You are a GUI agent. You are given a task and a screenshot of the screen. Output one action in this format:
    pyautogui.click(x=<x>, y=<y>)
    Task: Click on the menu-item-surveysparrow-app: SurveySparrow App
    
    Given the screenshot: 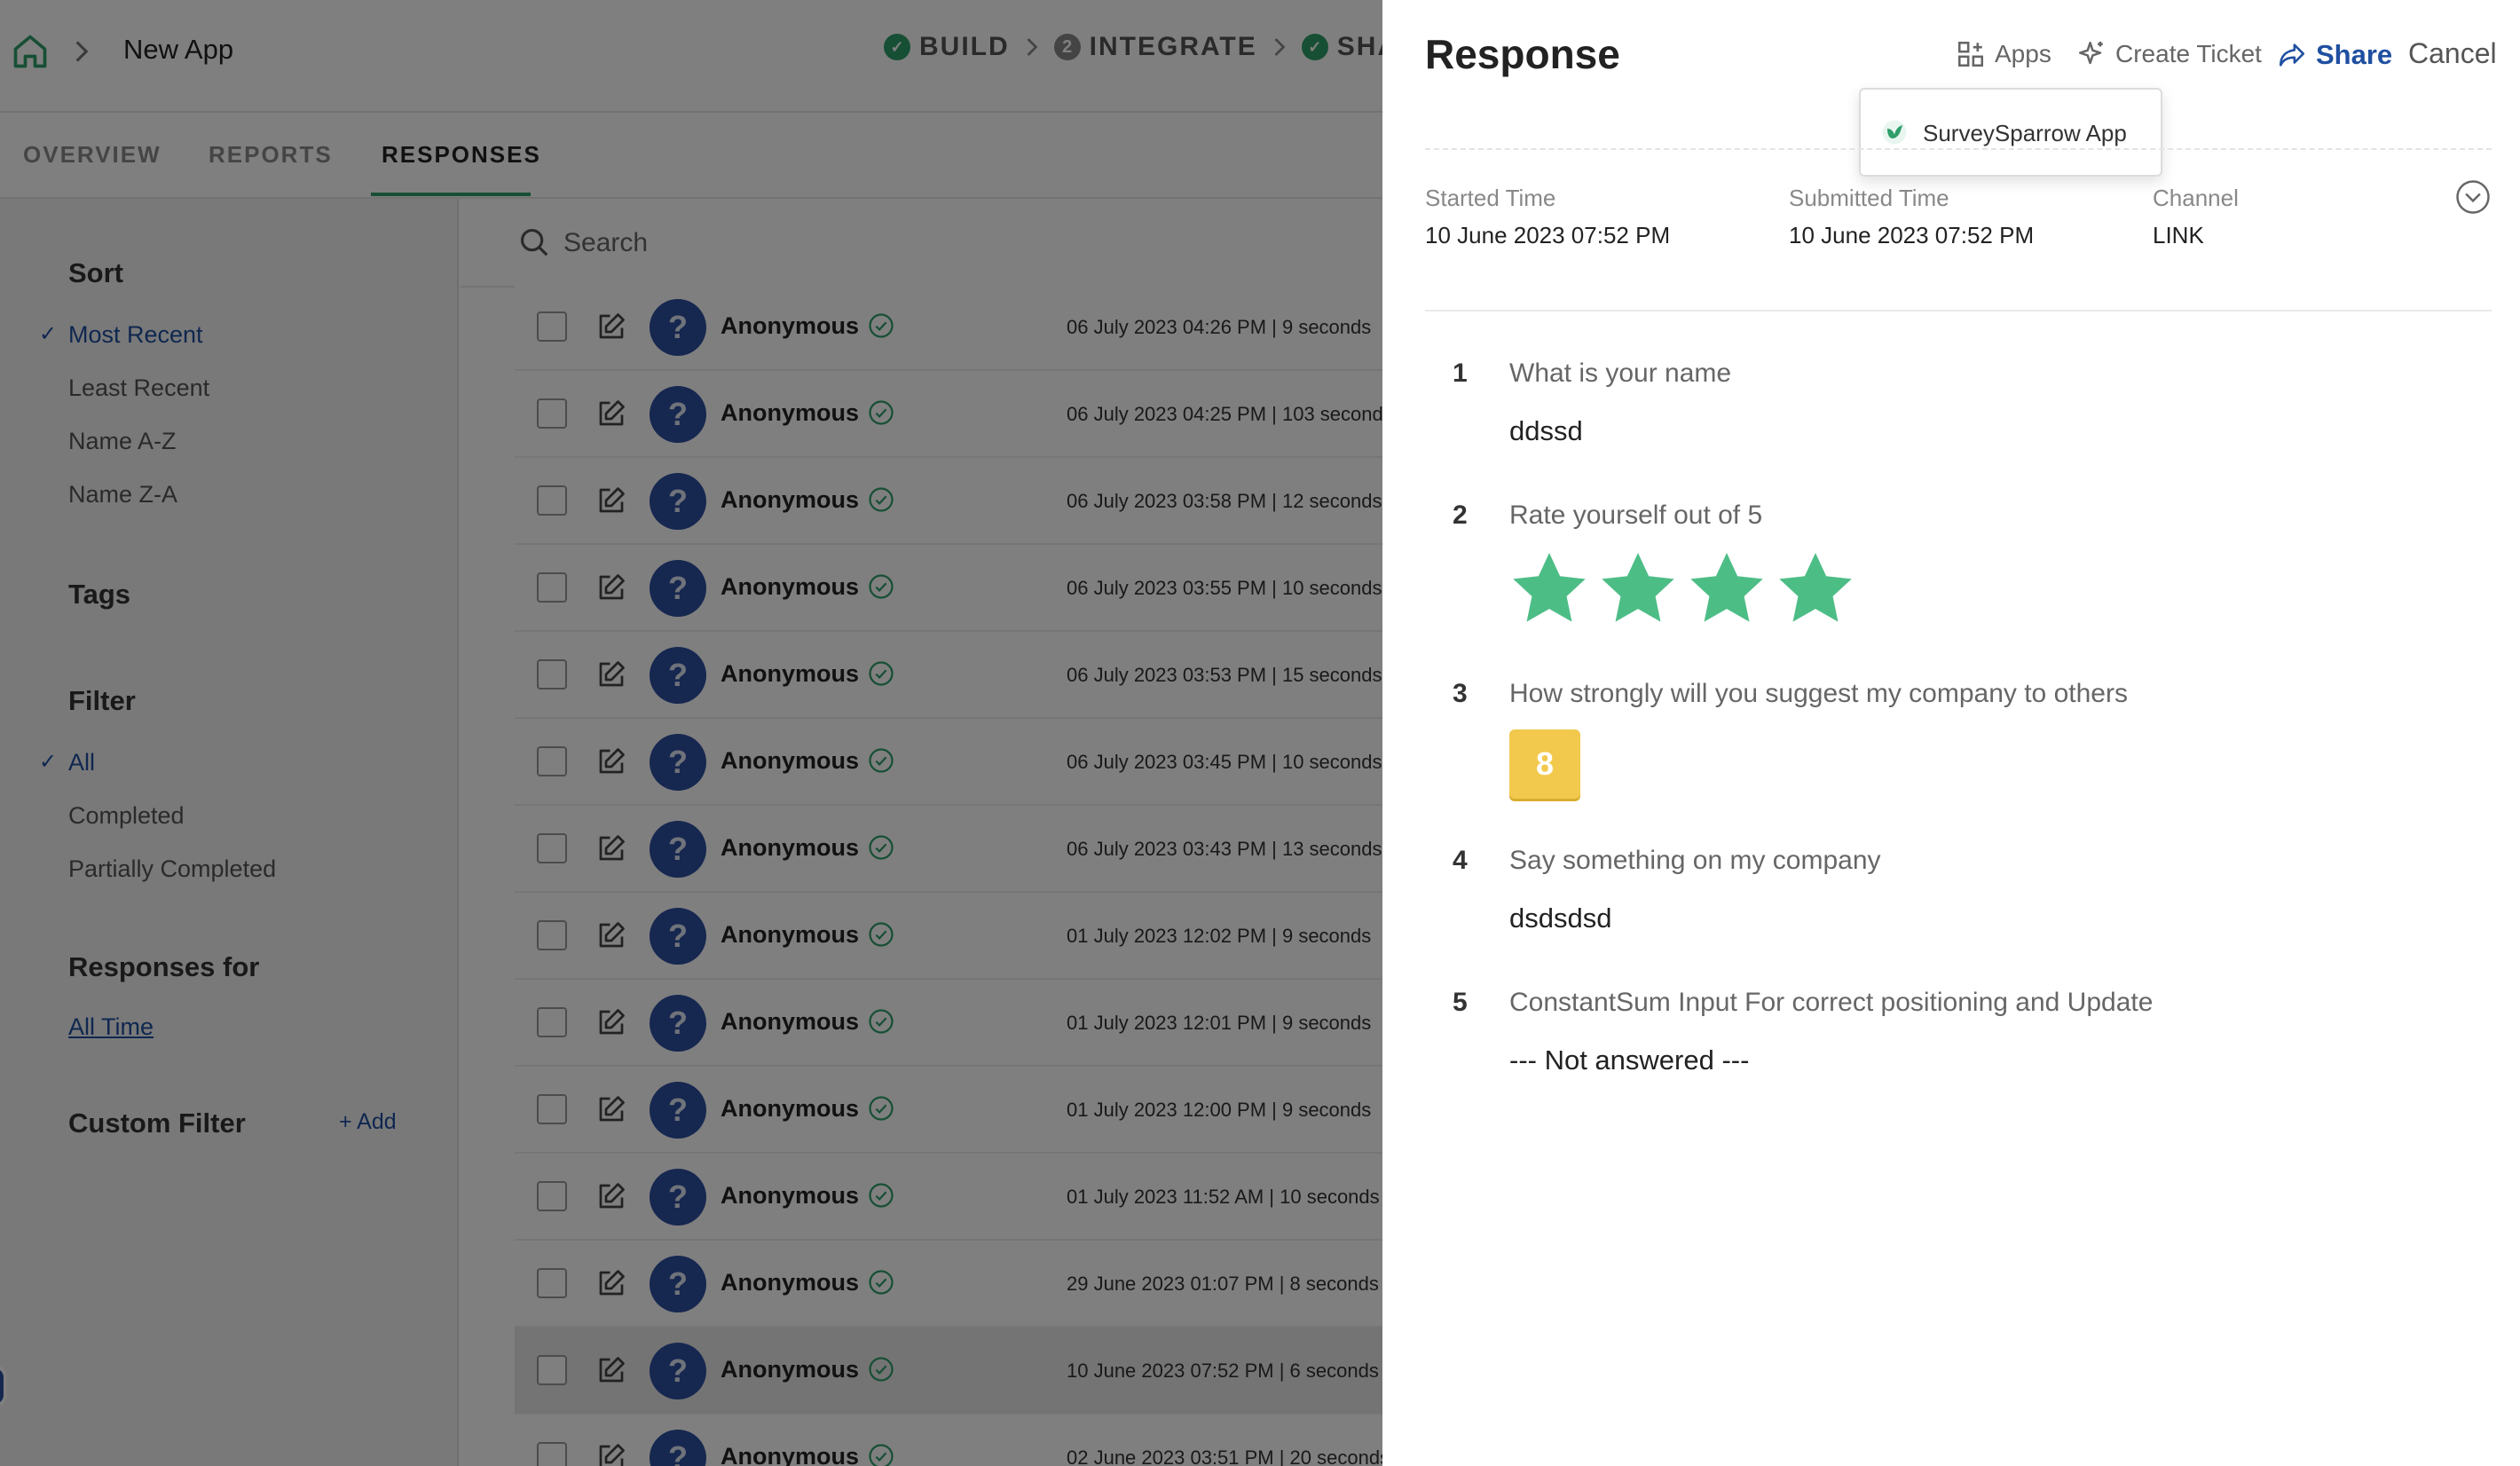 What is the action you would take?
    pyautogui.click(x=2025, y=134)
    